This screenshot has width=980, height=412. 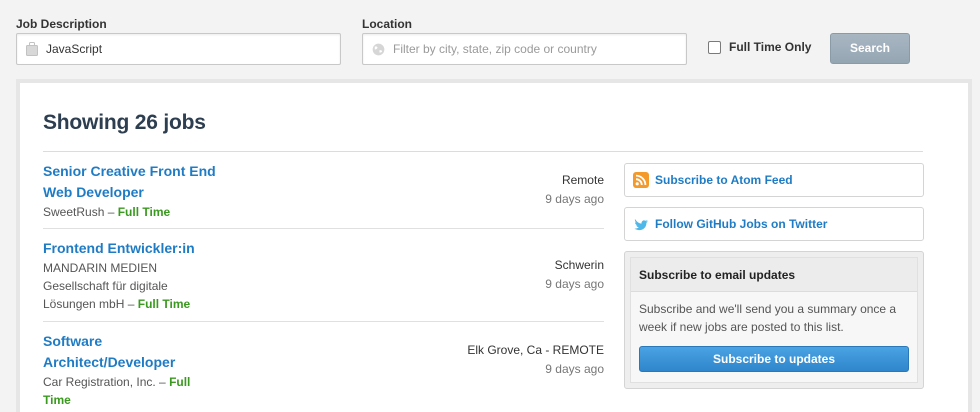 What do you see at coordinates (129, 171) in the screenshot?
I see `job-title-line: Senior Creative Front End` at bounding box center [129, 171].